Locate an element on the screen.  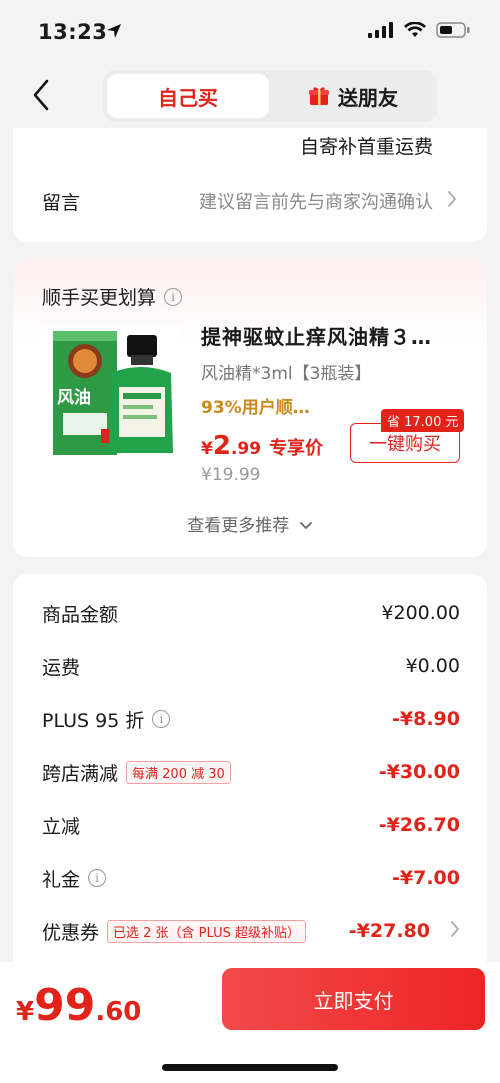
checkout-bar: ¥ 99 .60 立即支付 is located at coordinates (250, 1022).